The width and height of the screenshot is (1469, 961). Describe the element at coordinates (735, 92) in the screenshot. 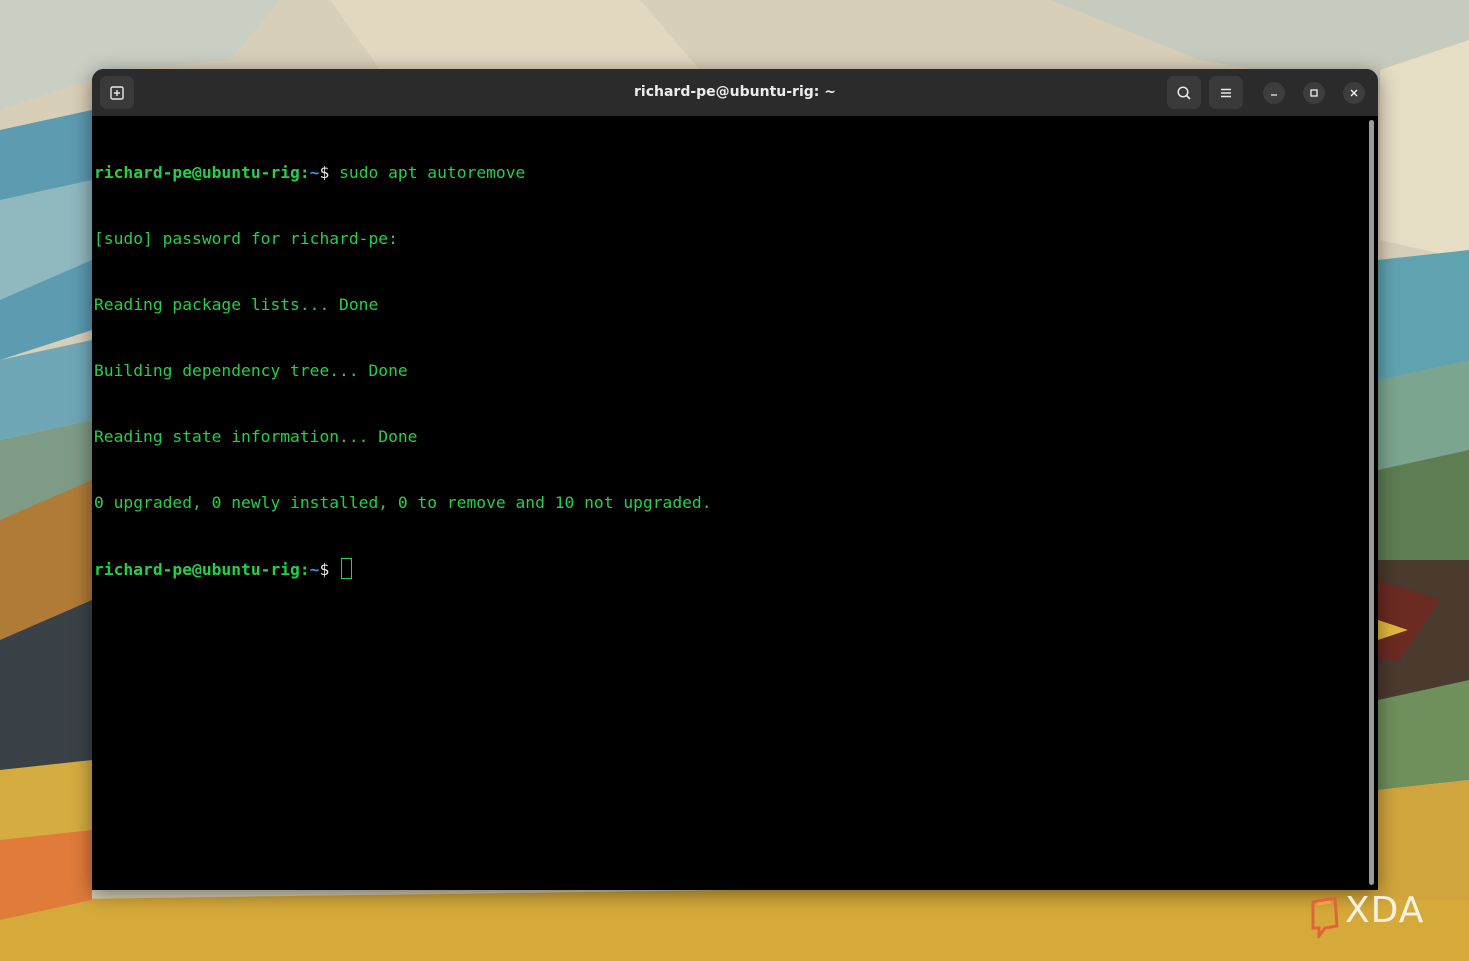

I see `headerbar: richard-pe@ubuntu-rig: ~` at that location.